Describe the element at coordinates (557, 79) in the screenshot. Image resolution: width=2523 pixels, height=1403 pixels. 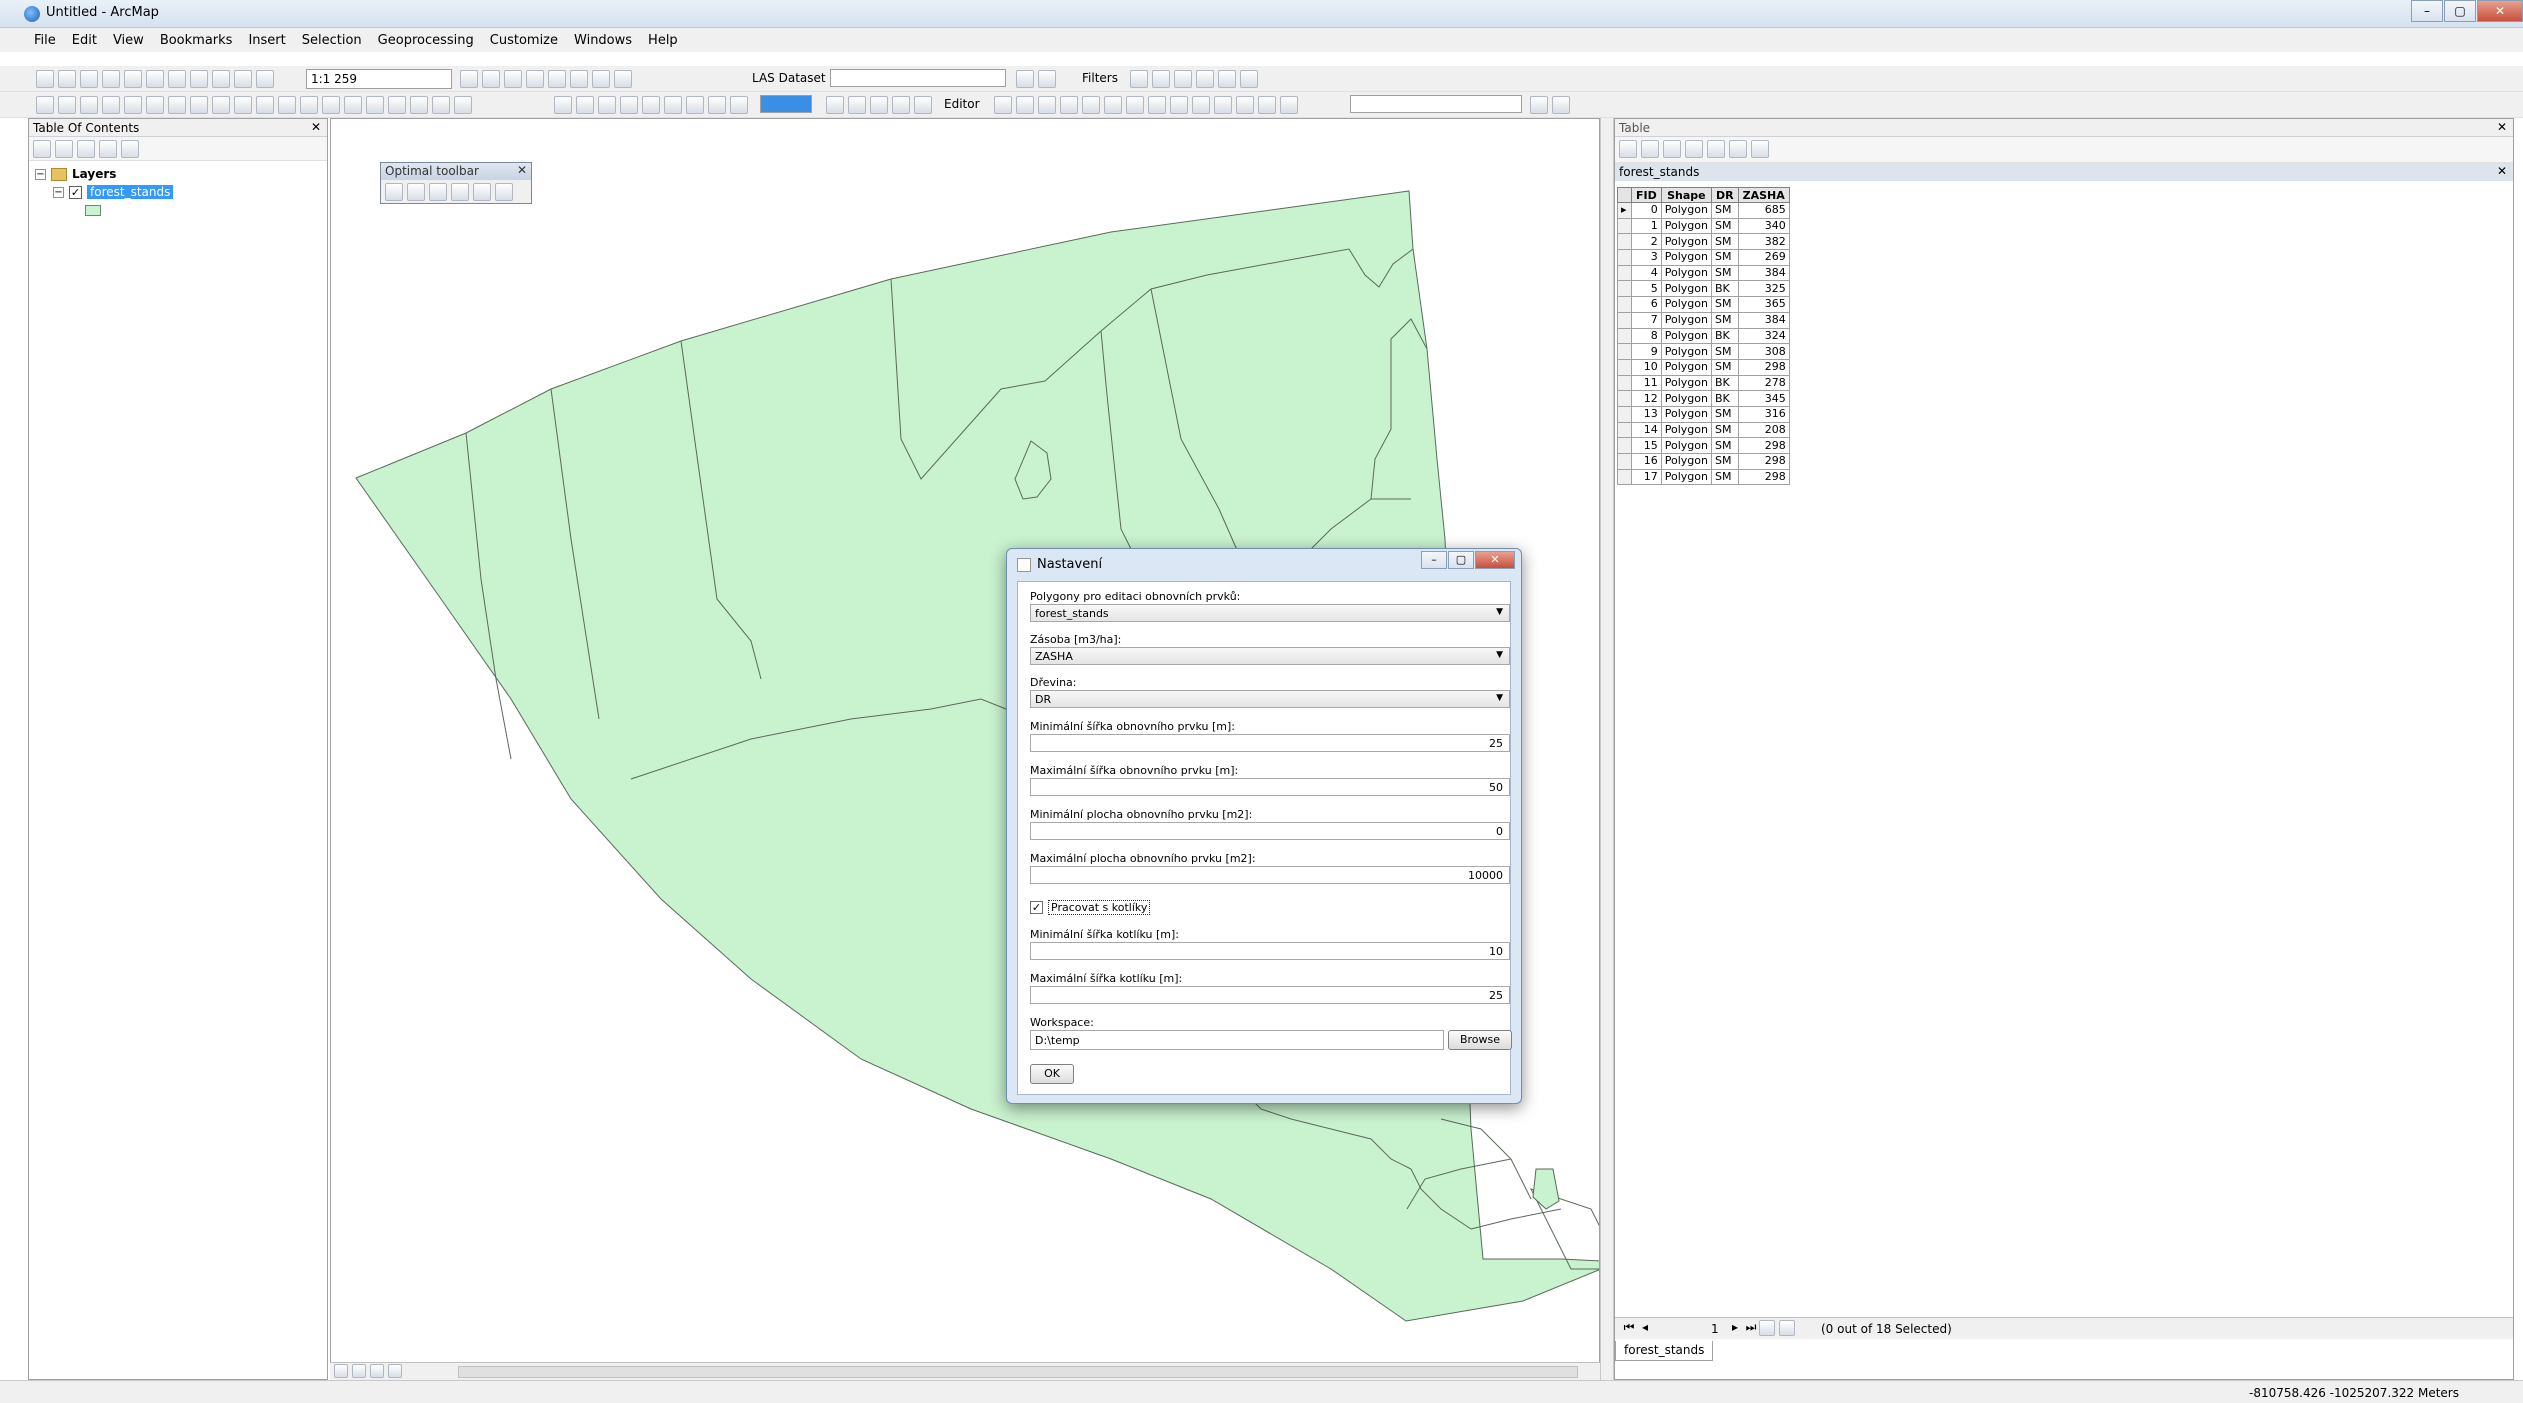
I see `arctoolbox-icon` at that location.